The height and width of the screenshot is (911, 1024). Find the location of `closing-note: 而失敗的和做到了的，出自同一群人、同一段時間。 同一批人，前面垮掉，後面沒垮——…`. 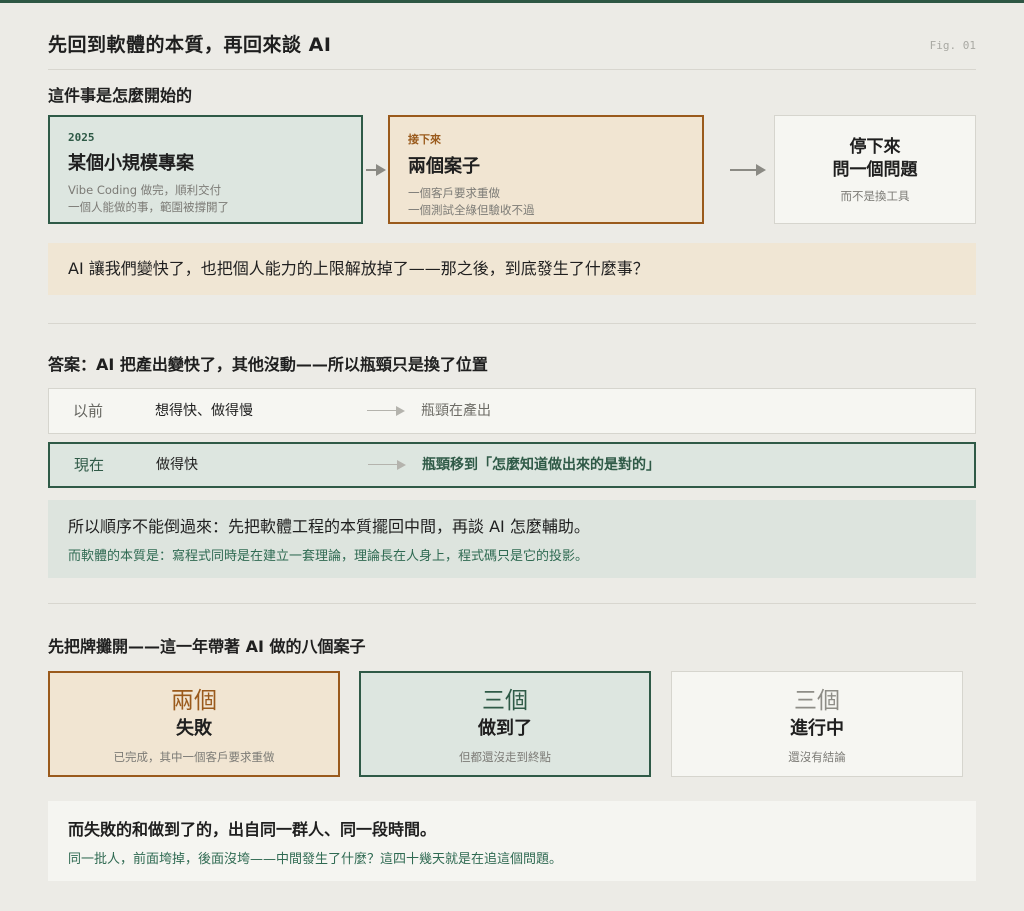

closing-note: 而失敗的和做到了的，出自同一群人、同一段時間。 同一批人，前面垮掉，後面沒垮——… is located at coordinates (512, 841).